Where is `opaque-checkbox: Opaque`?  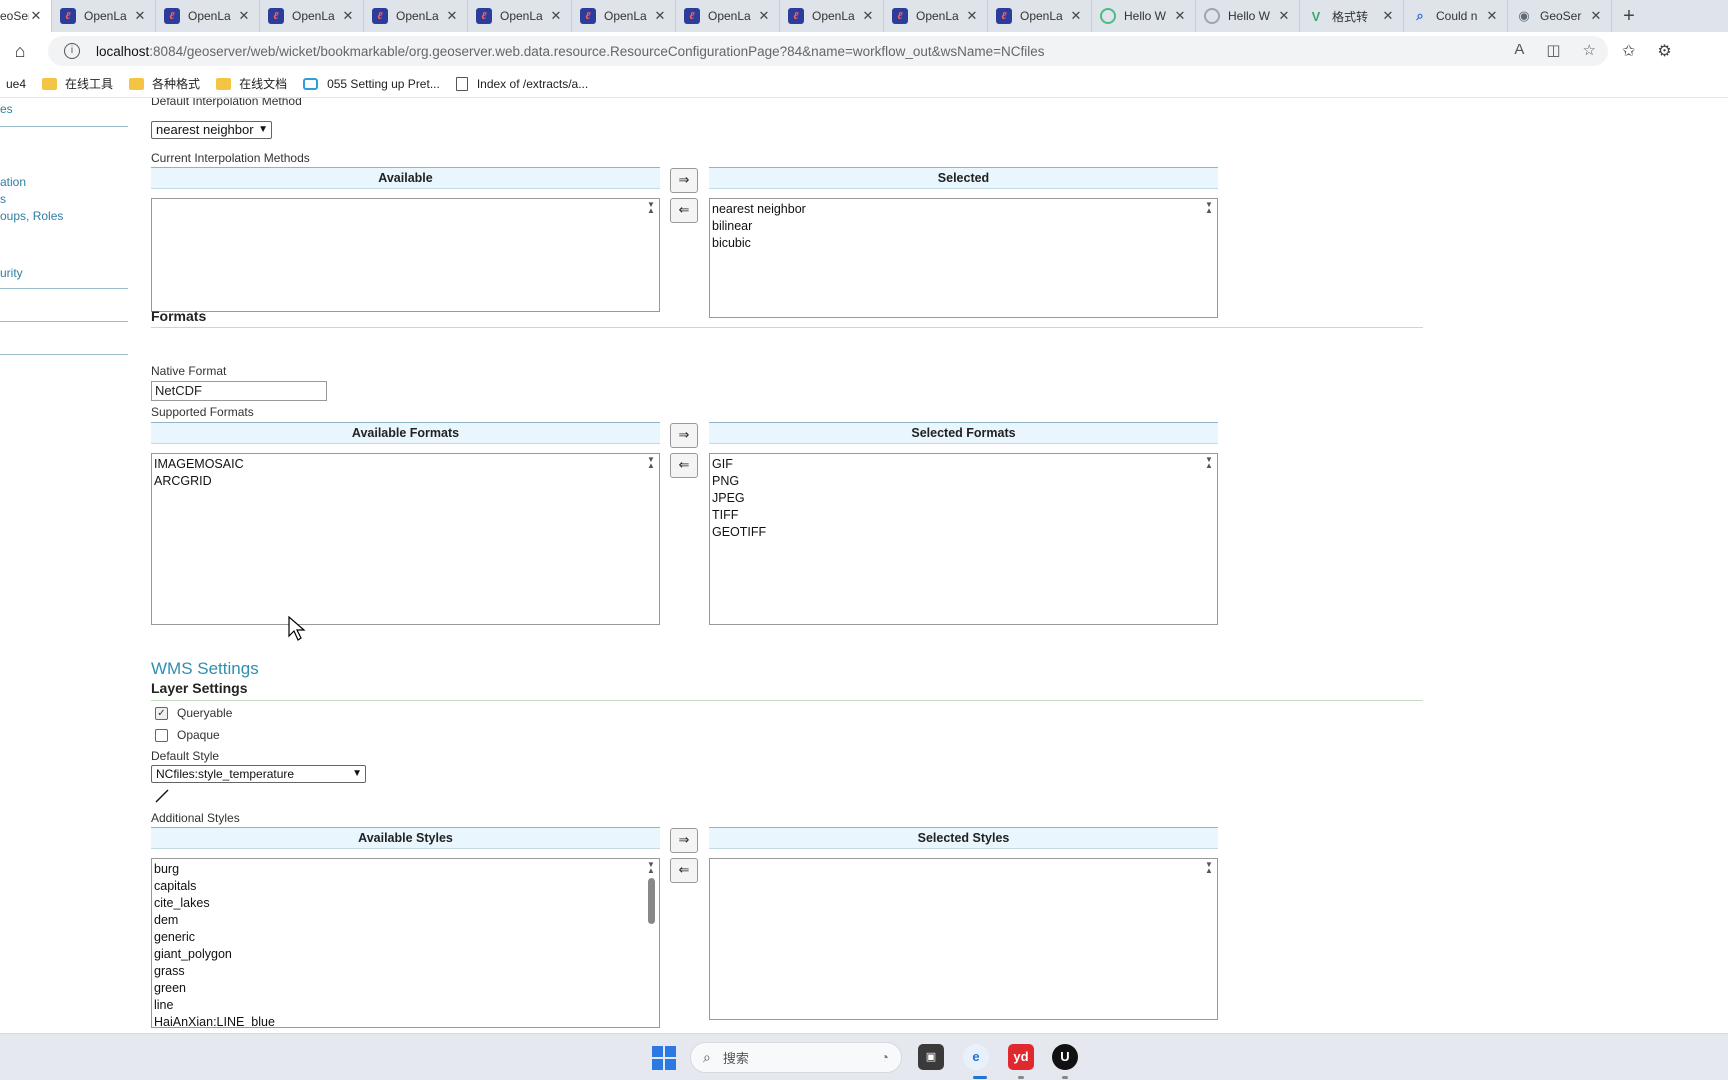
opaque-checkbox: Opaque is located at coordinates (187, 735).